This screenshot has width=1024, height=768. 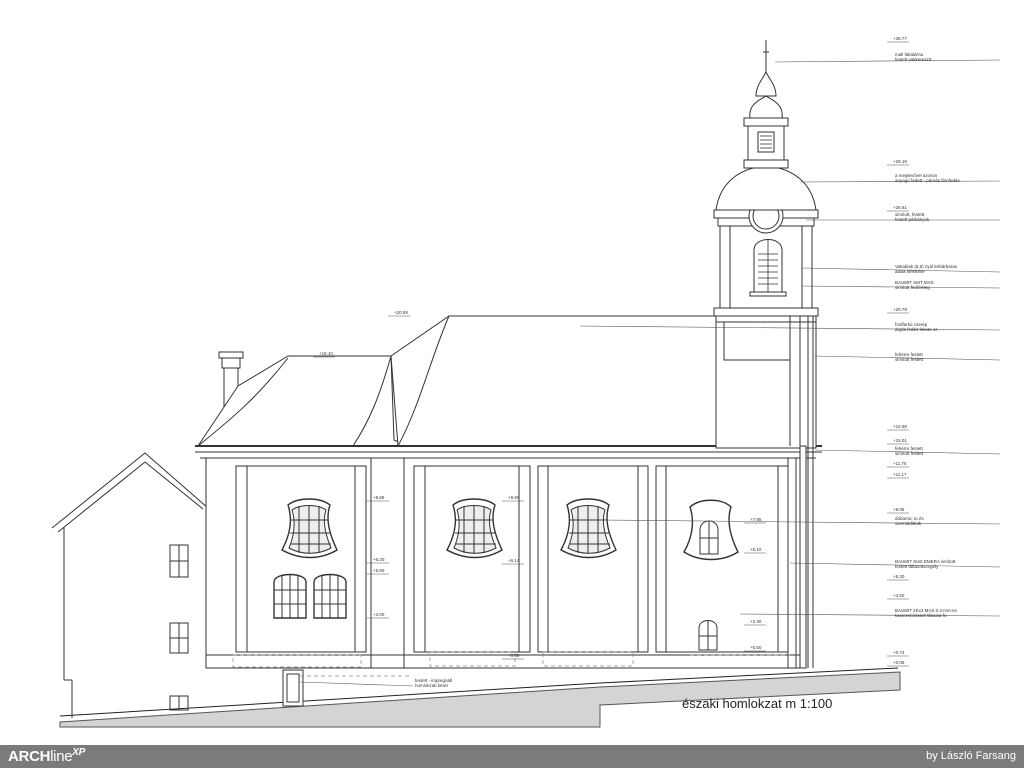 I want to click on footer-bar: ARCHlineXP by László Farsang, so click(x=512, y=756).